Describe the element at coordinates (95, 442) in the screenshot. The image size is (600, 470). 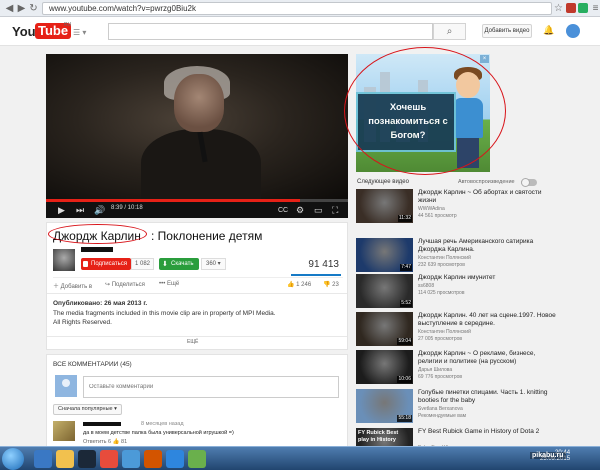
I see `reply-button: Ответить` at that location.